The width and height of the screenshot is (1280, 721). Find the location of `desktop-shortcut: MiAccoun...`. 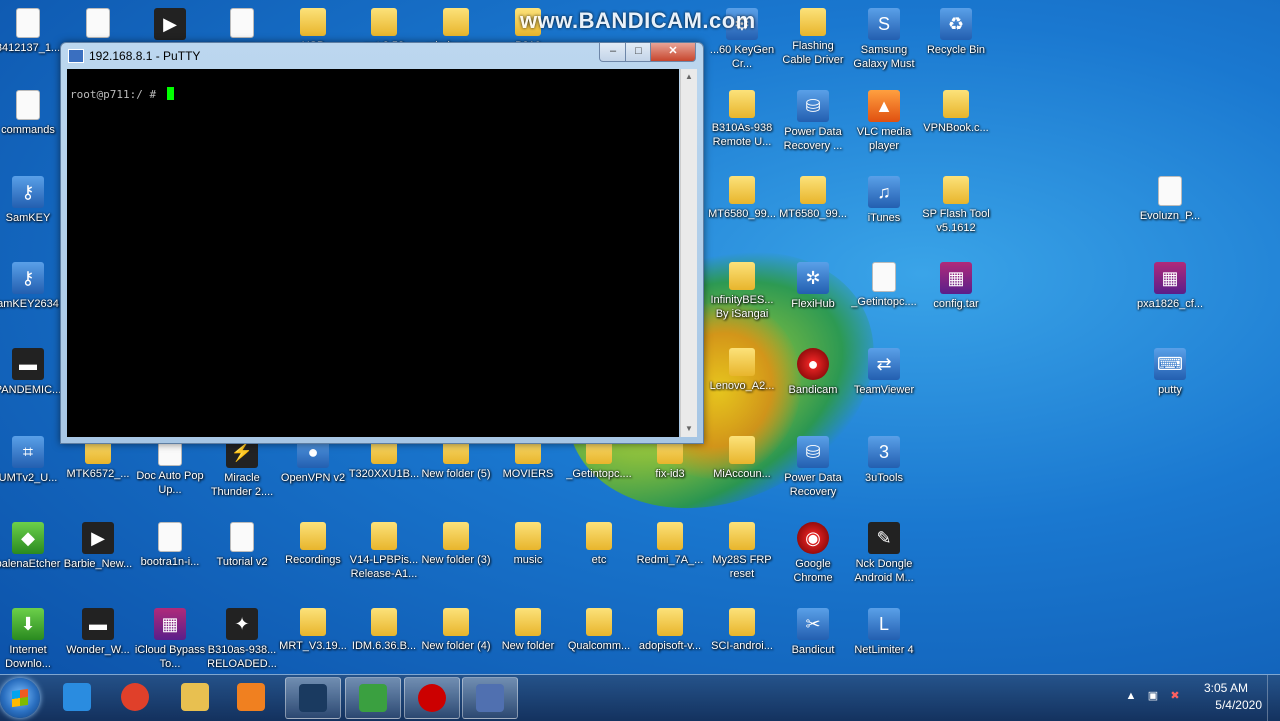

desktop-shortcut: MiAccoun... is located at coordinates (742, 458).